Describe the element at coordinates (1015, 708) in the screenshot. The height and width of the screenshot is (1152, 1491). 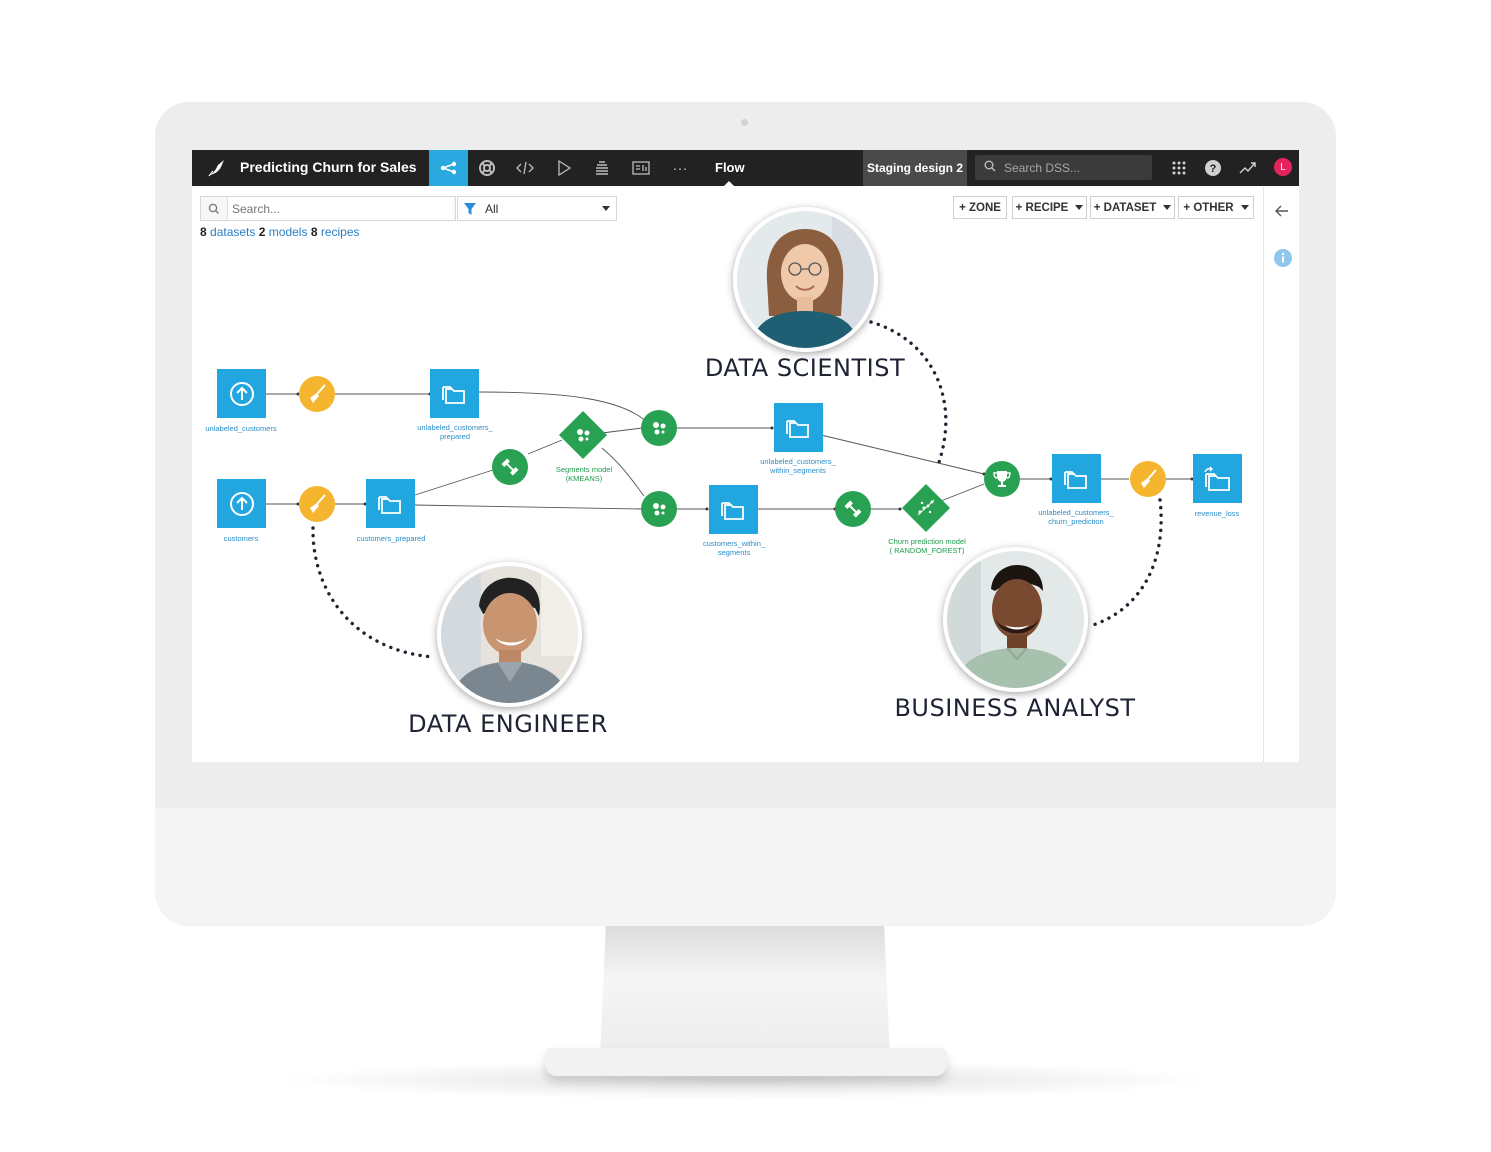
I see `business-analyst-label: BUSINESS ANALYST` at that location.